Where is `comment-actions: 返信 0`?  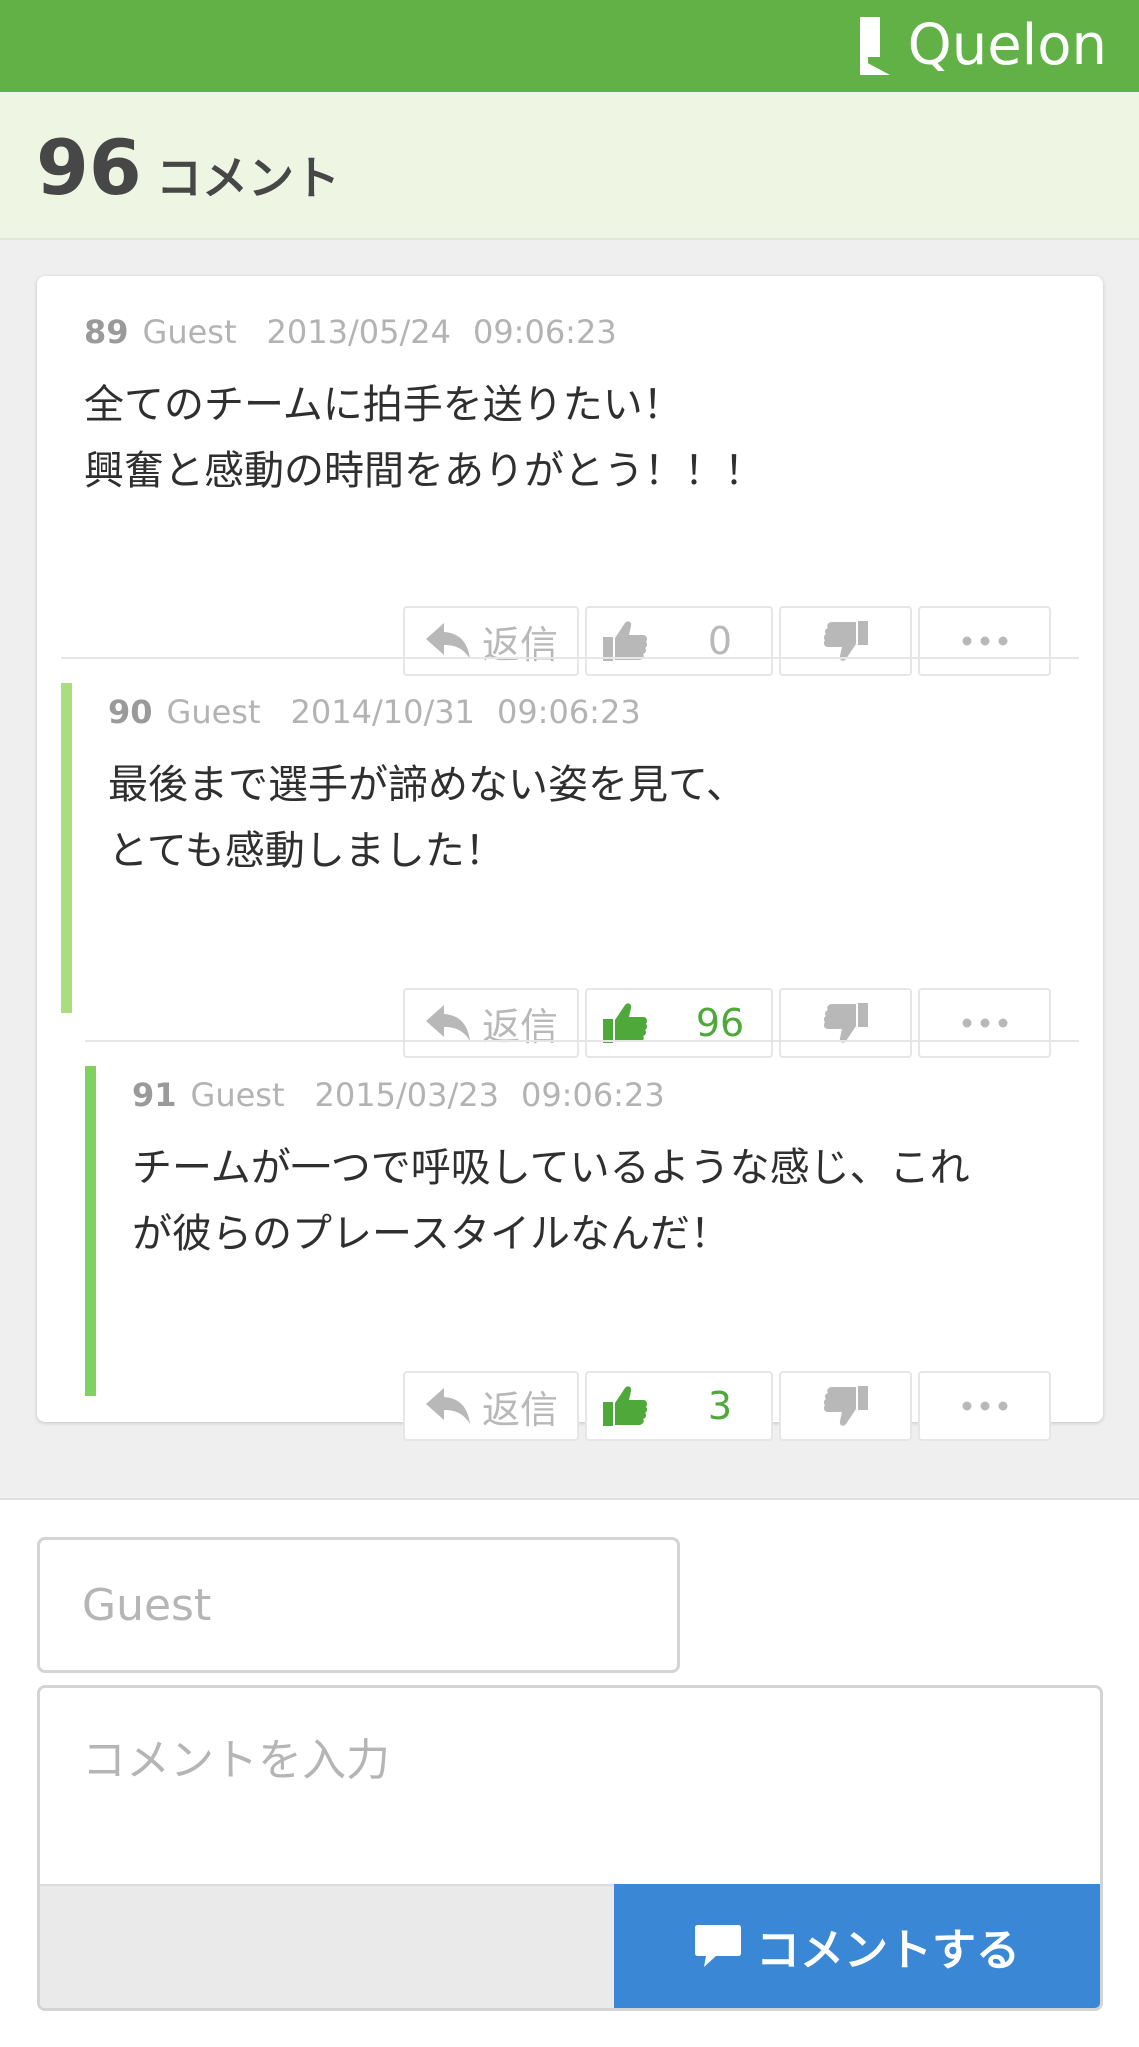
comment-actions: 返信 0 is located at coordinates (727, 642).